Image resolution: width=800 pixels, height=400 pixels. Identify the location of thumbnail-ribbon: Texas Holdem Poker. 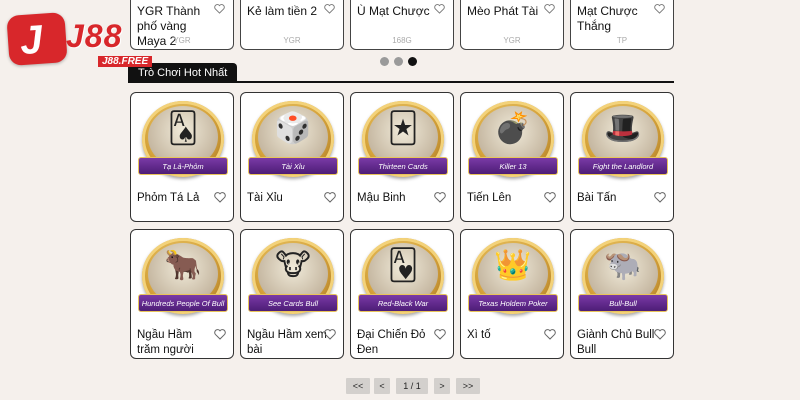
(513, 303).